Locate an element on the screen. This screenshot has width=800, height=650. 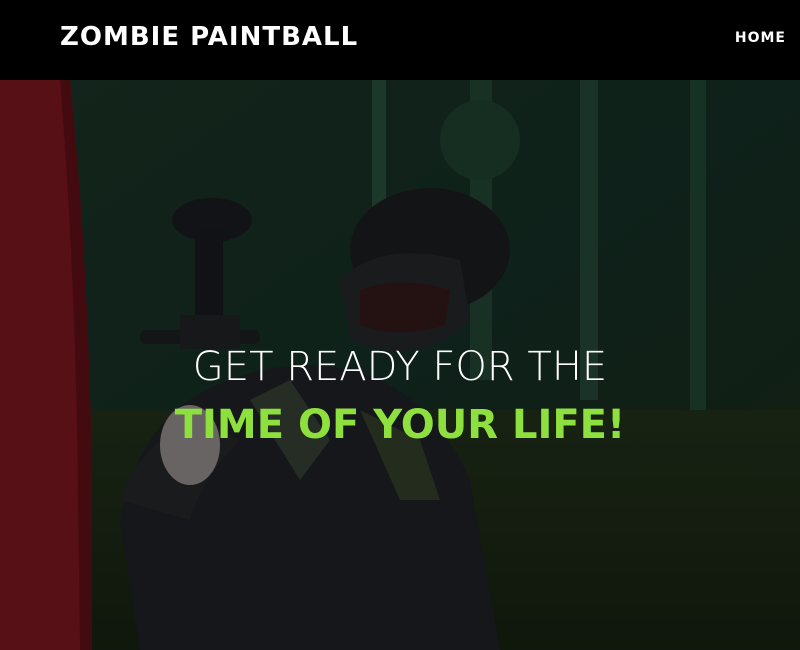
hero-headline-line2: TIME OF YOUR LIFE! is located at coordinates (400, 425).